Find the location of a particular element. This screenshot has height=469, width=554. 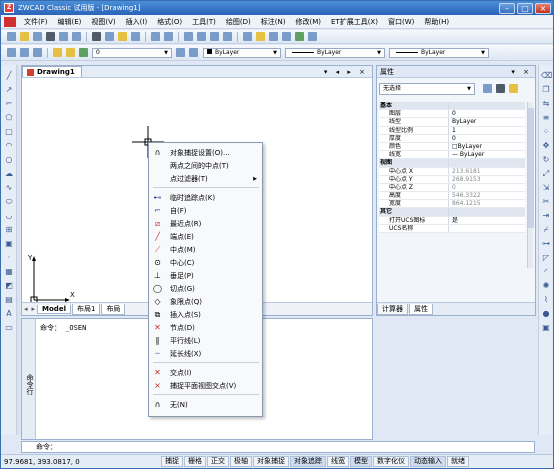

ellipse-icon: ⬭ is located at coordinates (9, 202).